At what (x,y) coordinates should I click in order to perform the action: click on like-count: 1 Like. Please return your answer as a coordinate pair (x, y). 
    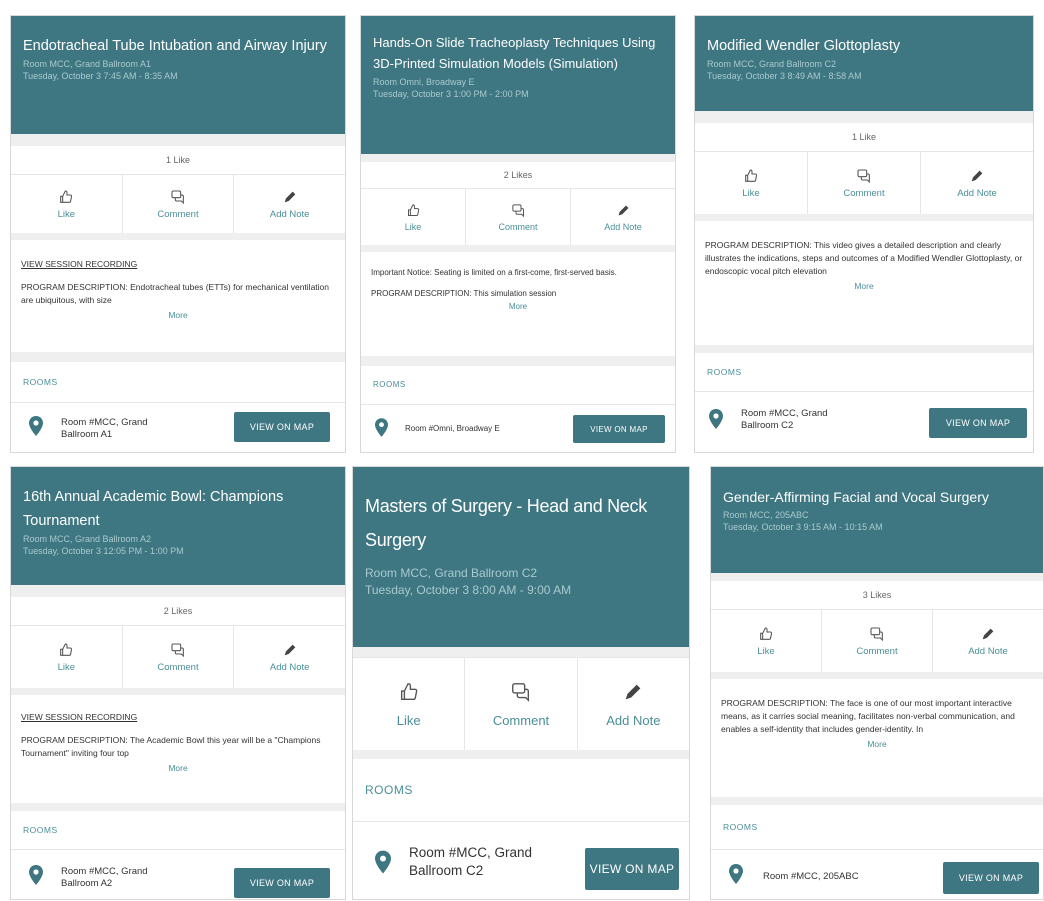
    Looking at the image, I should click on (864, 137).